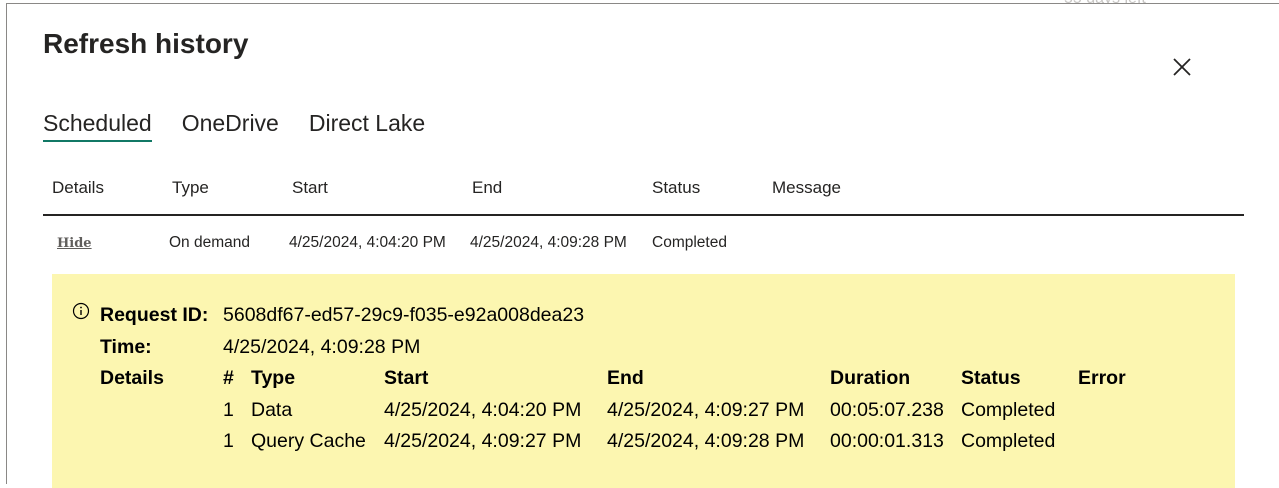 The image size is (1279, 488). I want to click on request-id-label: Request ID:, so click(154, 315).